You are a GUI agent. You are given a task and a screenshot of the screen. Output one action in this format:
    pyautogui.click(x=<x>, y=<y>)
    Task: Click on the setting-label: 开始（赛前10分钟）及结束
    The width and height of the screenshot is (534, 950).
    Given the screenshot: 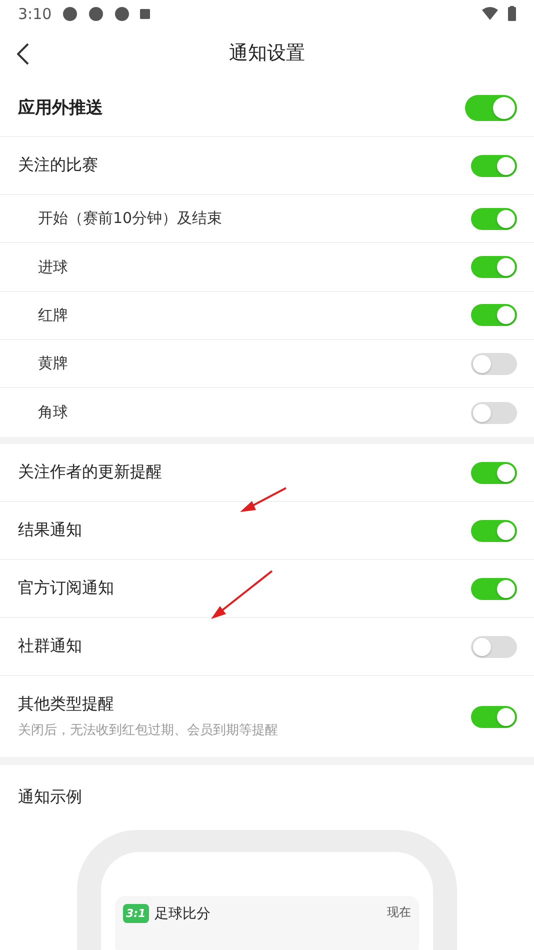 What is the action you would take?
    pyautogui.click(x=130, y=218)
    